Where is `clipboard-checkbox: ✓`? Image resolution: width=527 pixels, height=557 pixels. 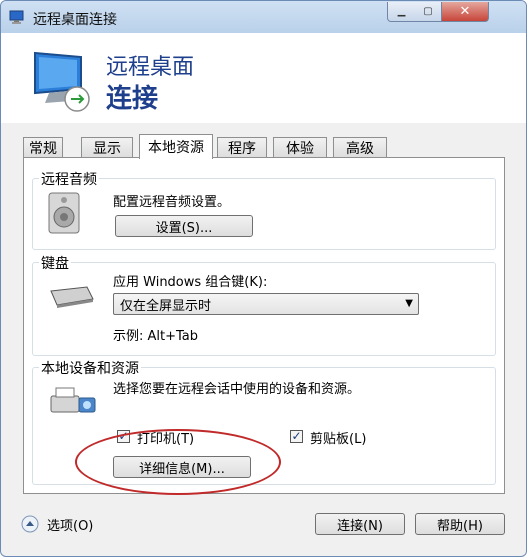 clipboard-checkbox: ✓ is located at coordinates (296, 436).